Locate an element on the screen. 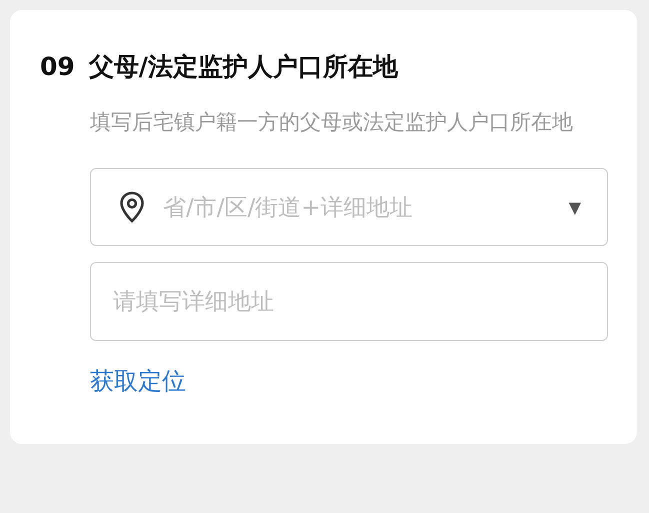 This screenshot has height=513, width=649. caret-icon: ▼ is located at coordinates (574, 207).